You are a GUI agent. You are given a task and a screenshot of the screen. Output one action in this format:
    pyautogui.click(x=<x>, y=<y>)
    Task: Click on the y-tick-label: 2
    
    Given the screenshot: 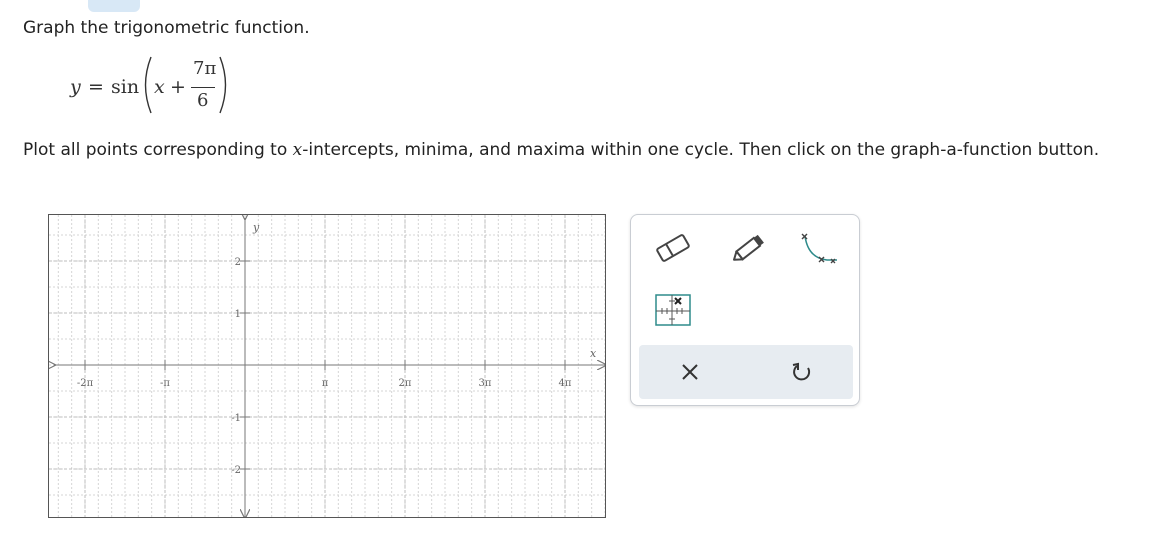 What is the action you would take?
    pyautogui.click(x=238, y=262)
    